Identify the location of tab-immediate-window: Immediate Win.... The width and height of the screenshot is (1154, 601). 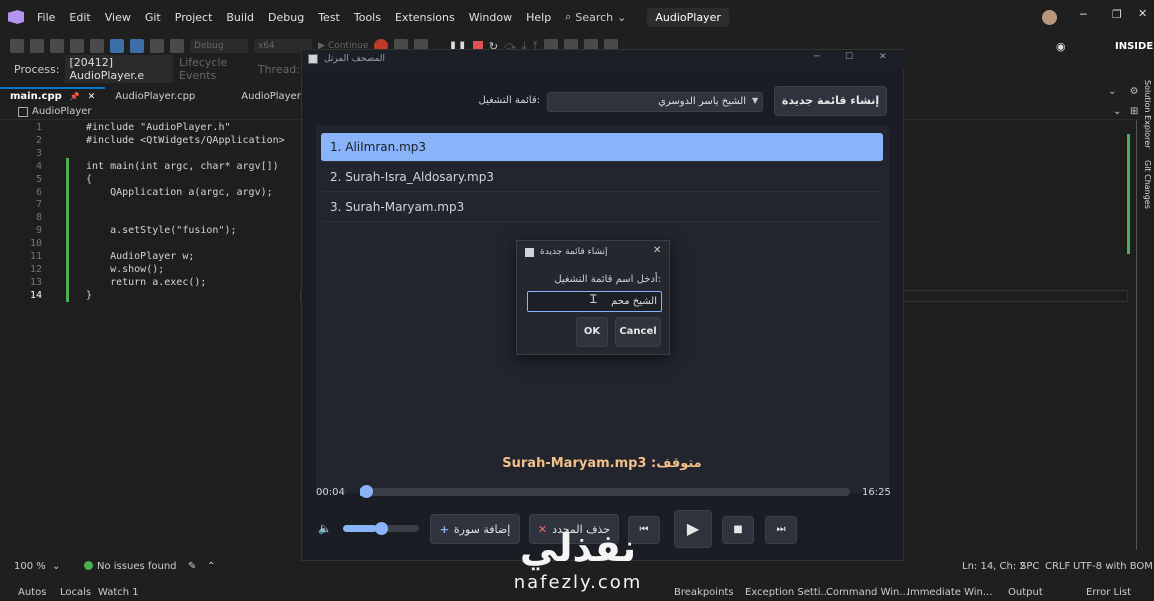
(949, 592).